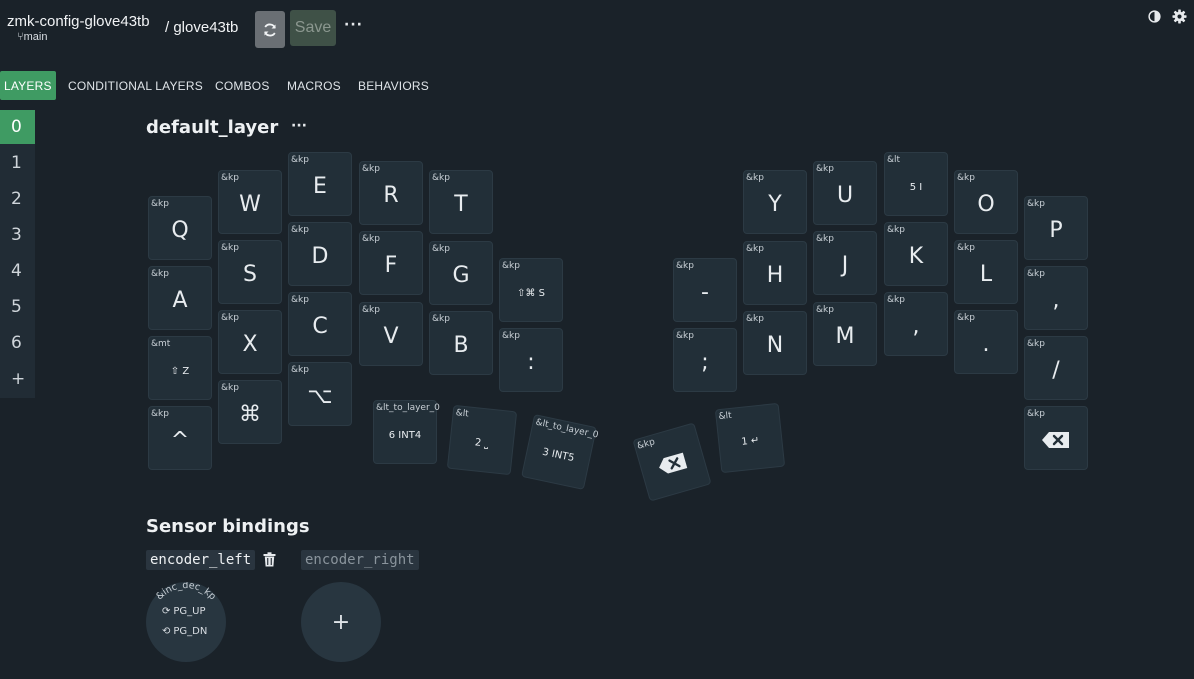 The height and width of the screenshot is (679, 1194). Describe the element at coordinates (250, 202) in the screenshot. I see `key-1: &kp W` at that location.